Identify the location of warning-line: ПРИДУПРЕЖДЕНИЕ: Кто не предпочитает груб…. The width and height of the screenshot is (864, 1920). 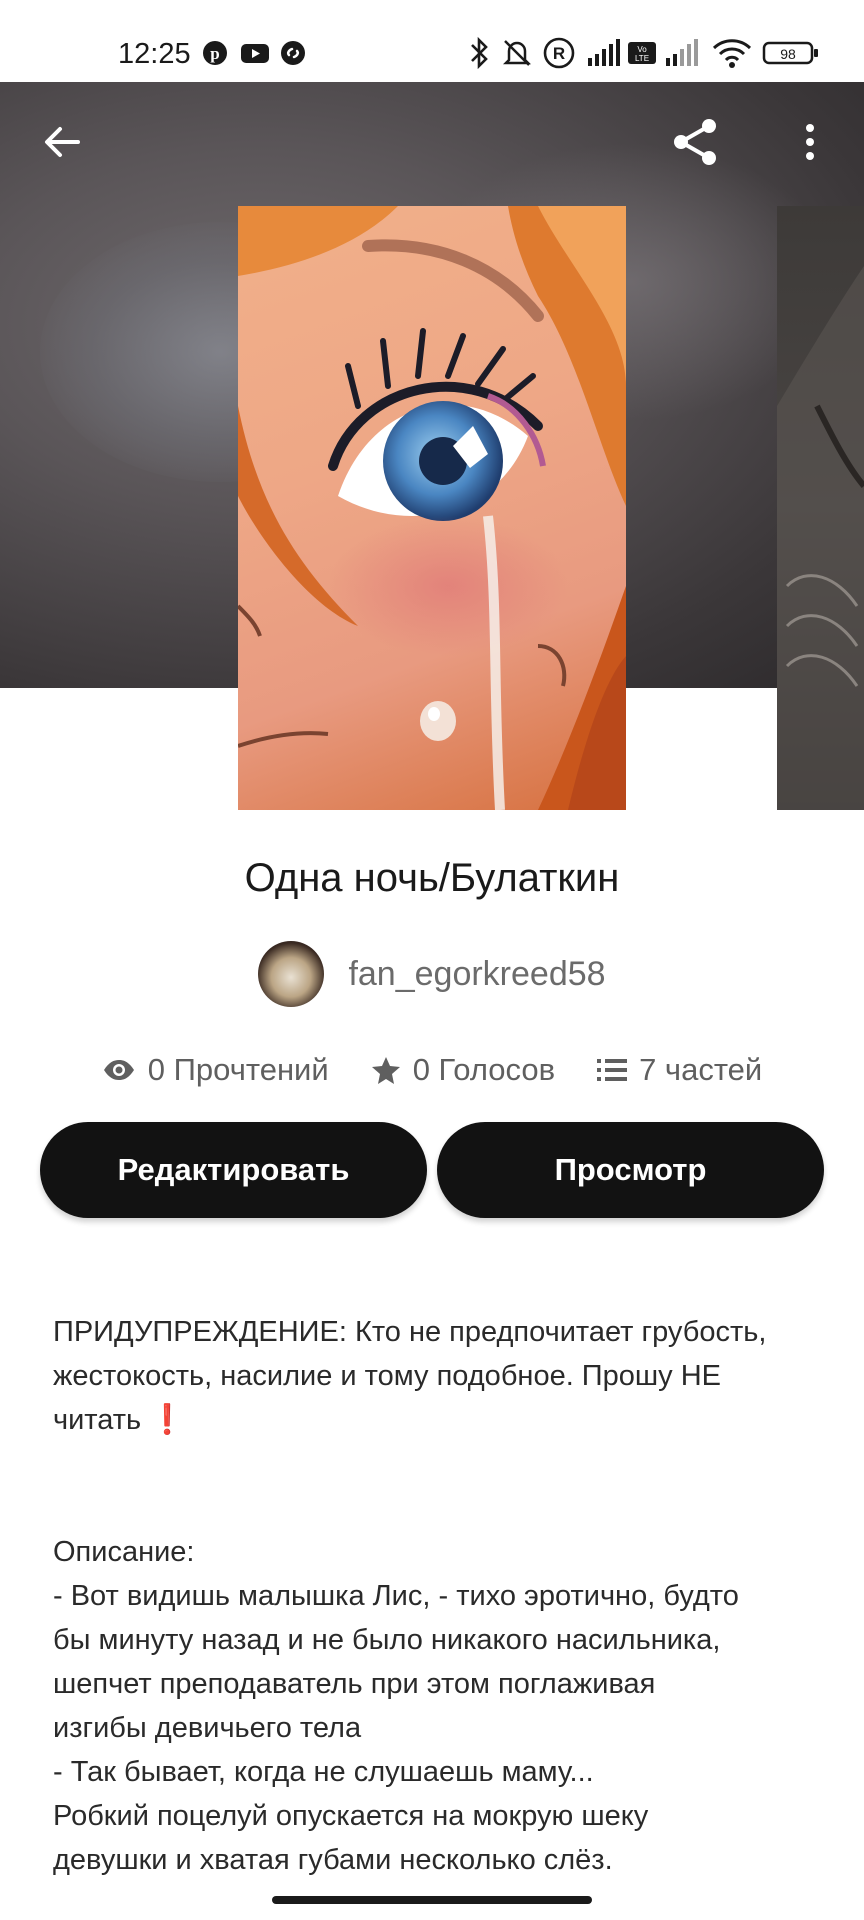
(410, 1332).